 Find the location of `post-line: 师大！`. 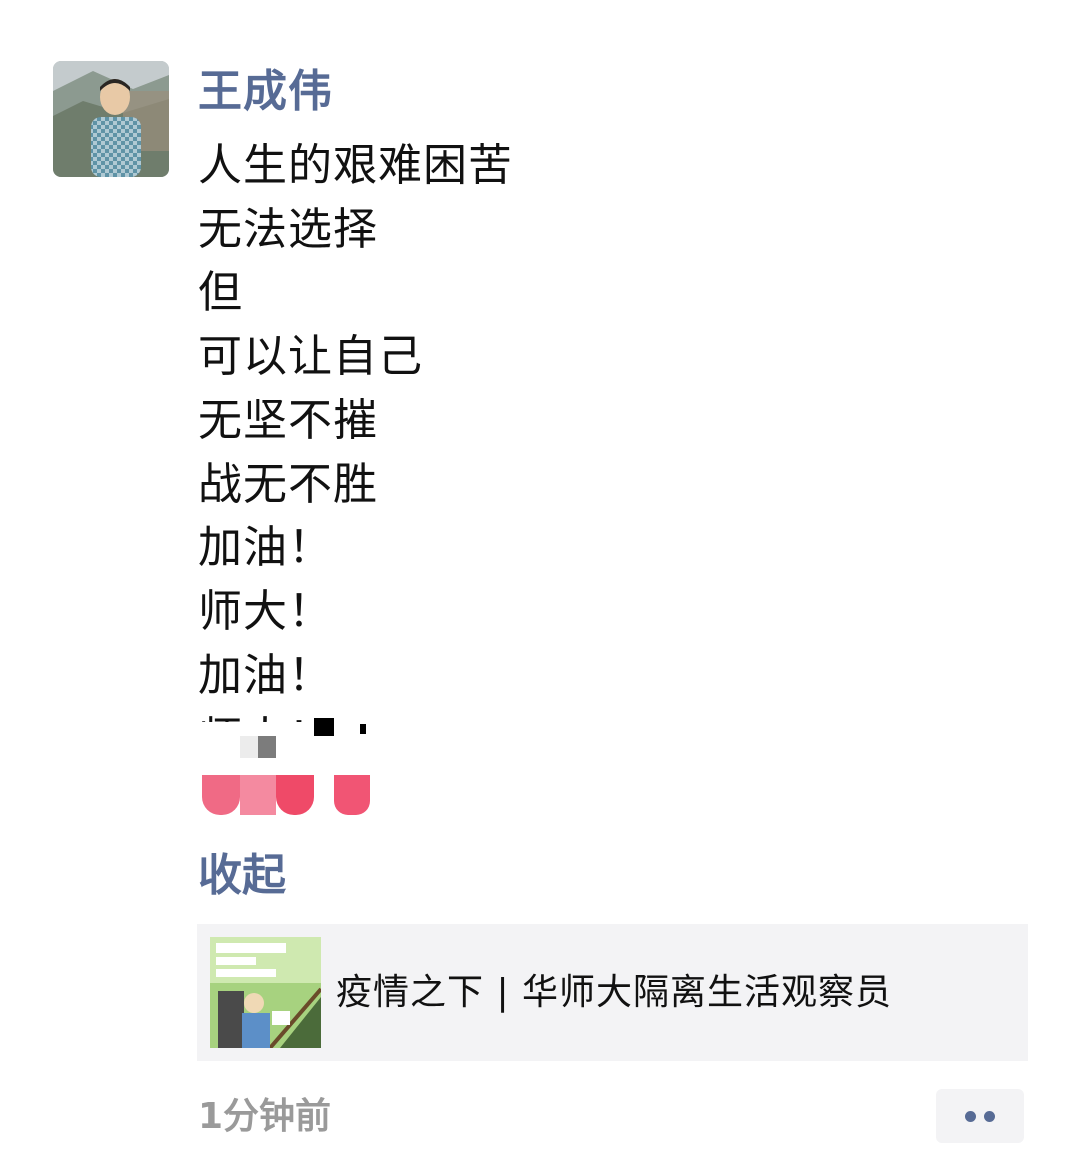

post-line: 师大！ is located at coordinates (265, 611).